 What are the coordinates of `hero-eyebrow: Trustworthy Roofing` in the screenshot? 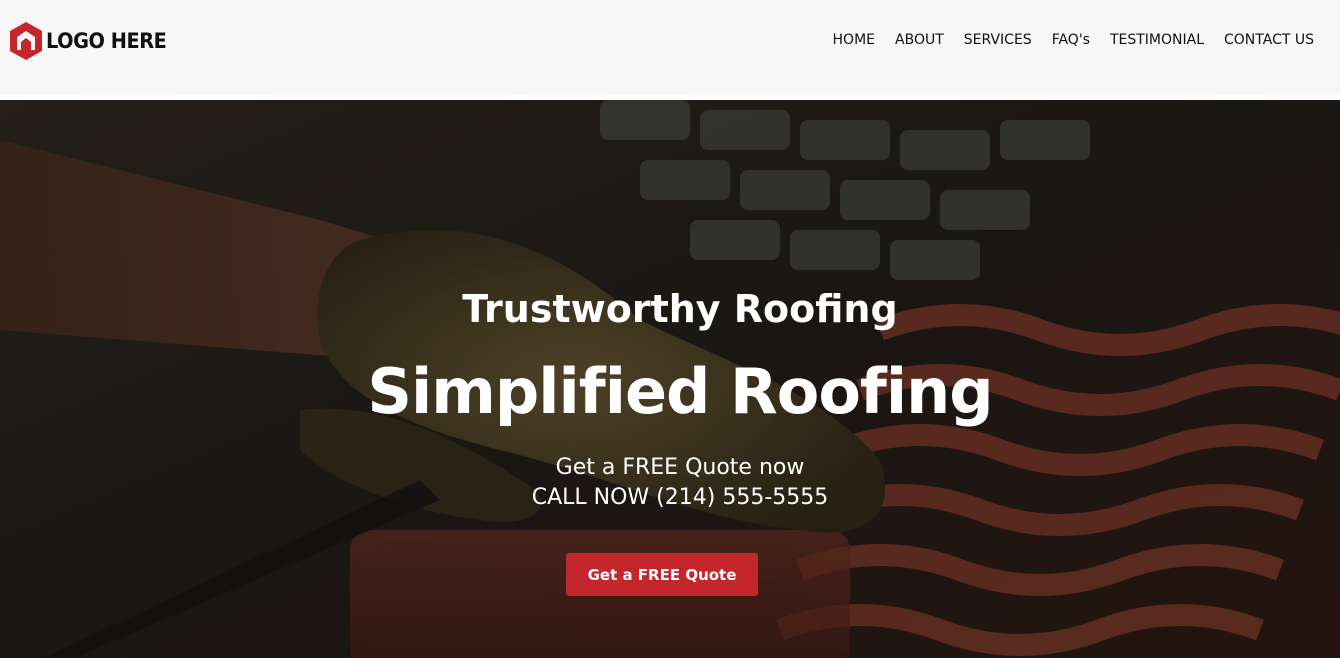 It's located at (680, 309).